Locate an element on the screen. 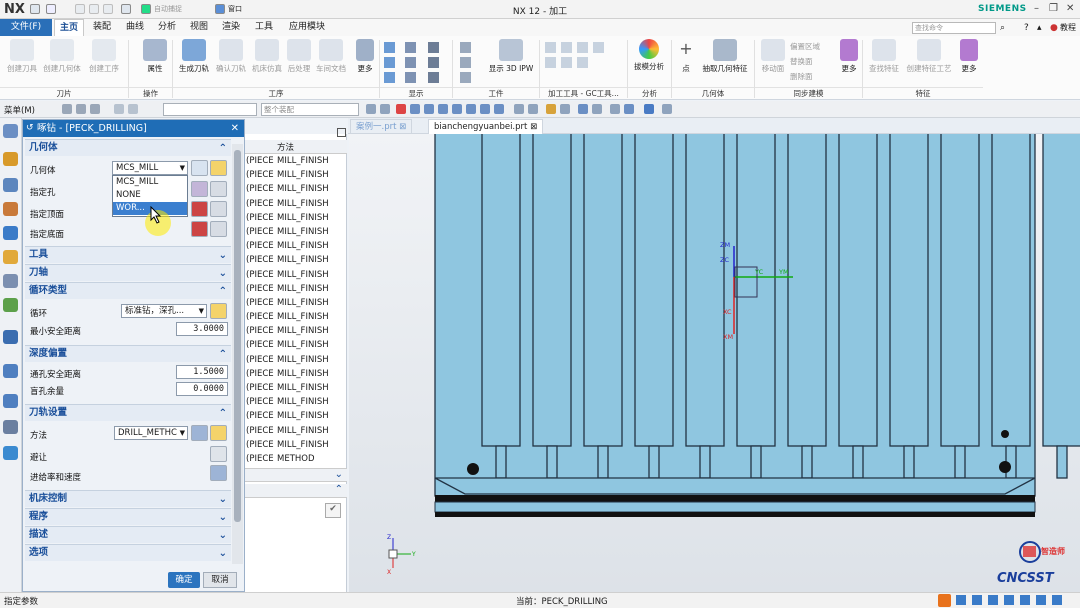  properties-button: 属性 is located at coordinates (155, 56).